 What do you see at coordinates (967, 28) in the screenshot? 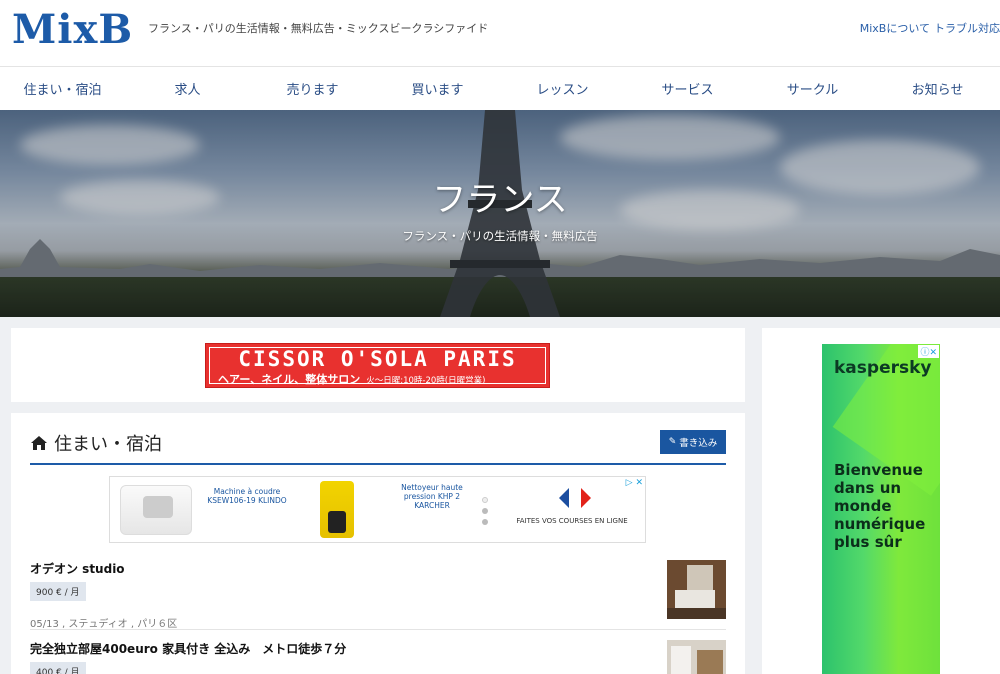
I see `trouble-link: トラブル対応` at bounding box center [967, 28].